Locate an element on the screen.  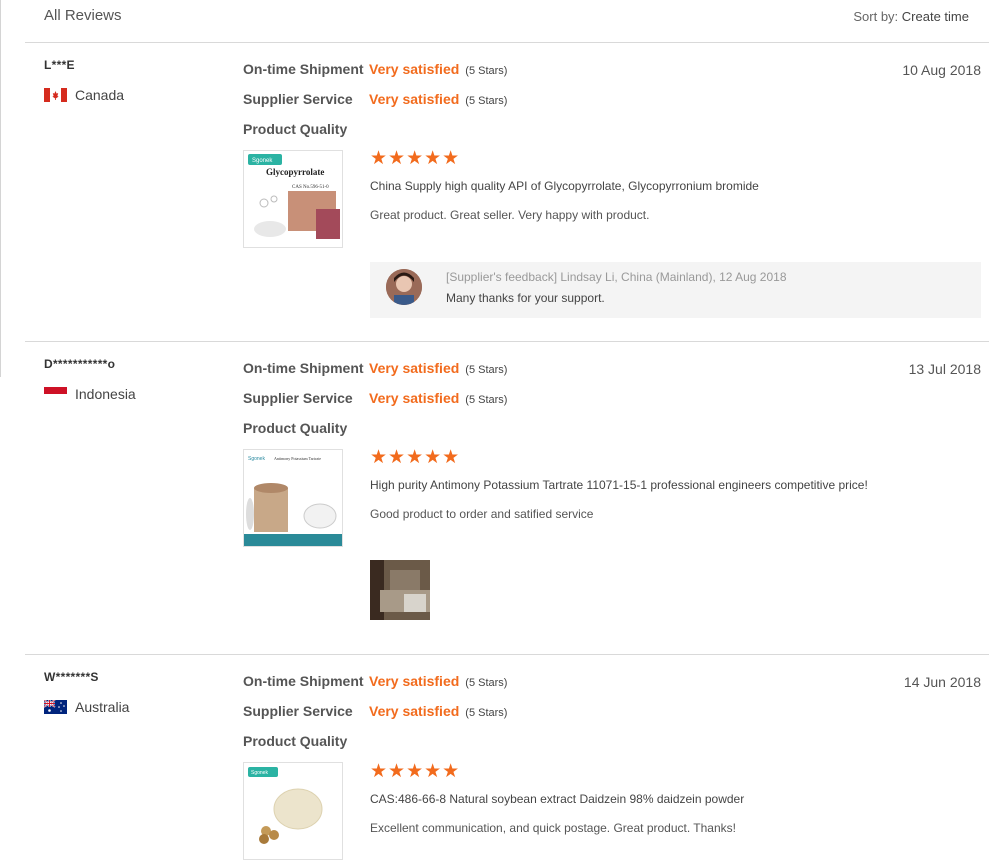
product-thumbnail: Sgonek Antimony Potassium Tartrate is located at coordinates (293, 498).